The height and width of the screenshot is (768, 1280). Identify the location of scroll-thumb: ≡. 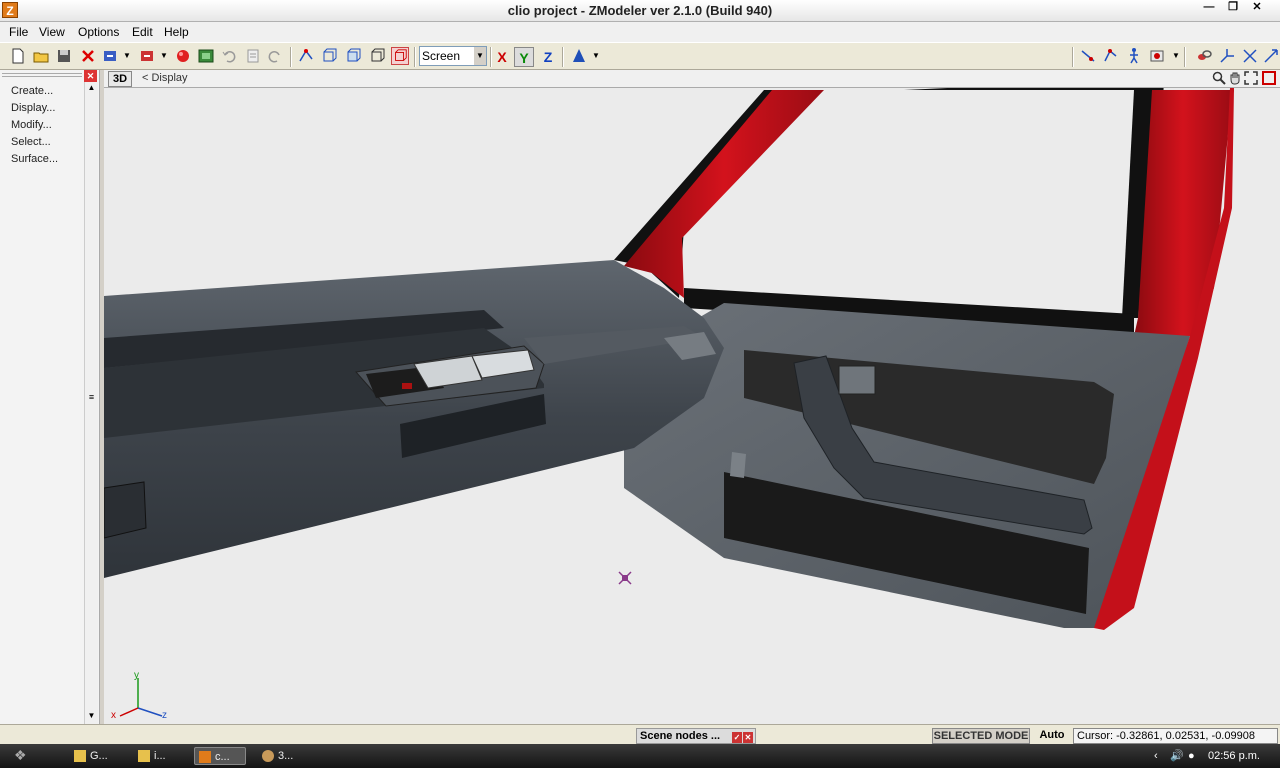
(91, 402).